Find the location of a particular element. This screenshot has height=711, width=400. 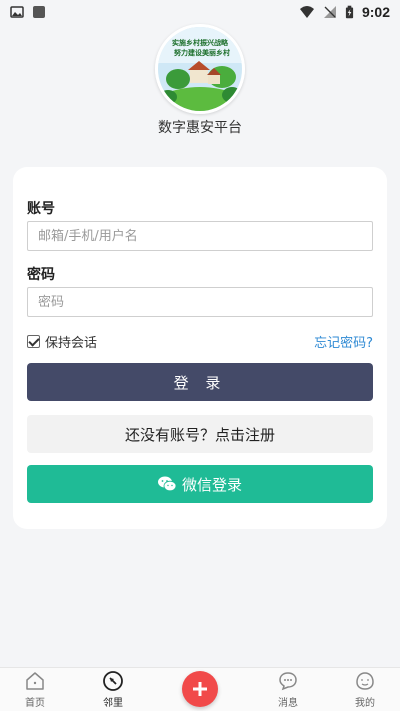

forgot-password-link: 忘记密码? is located at coordinates (343, 341).